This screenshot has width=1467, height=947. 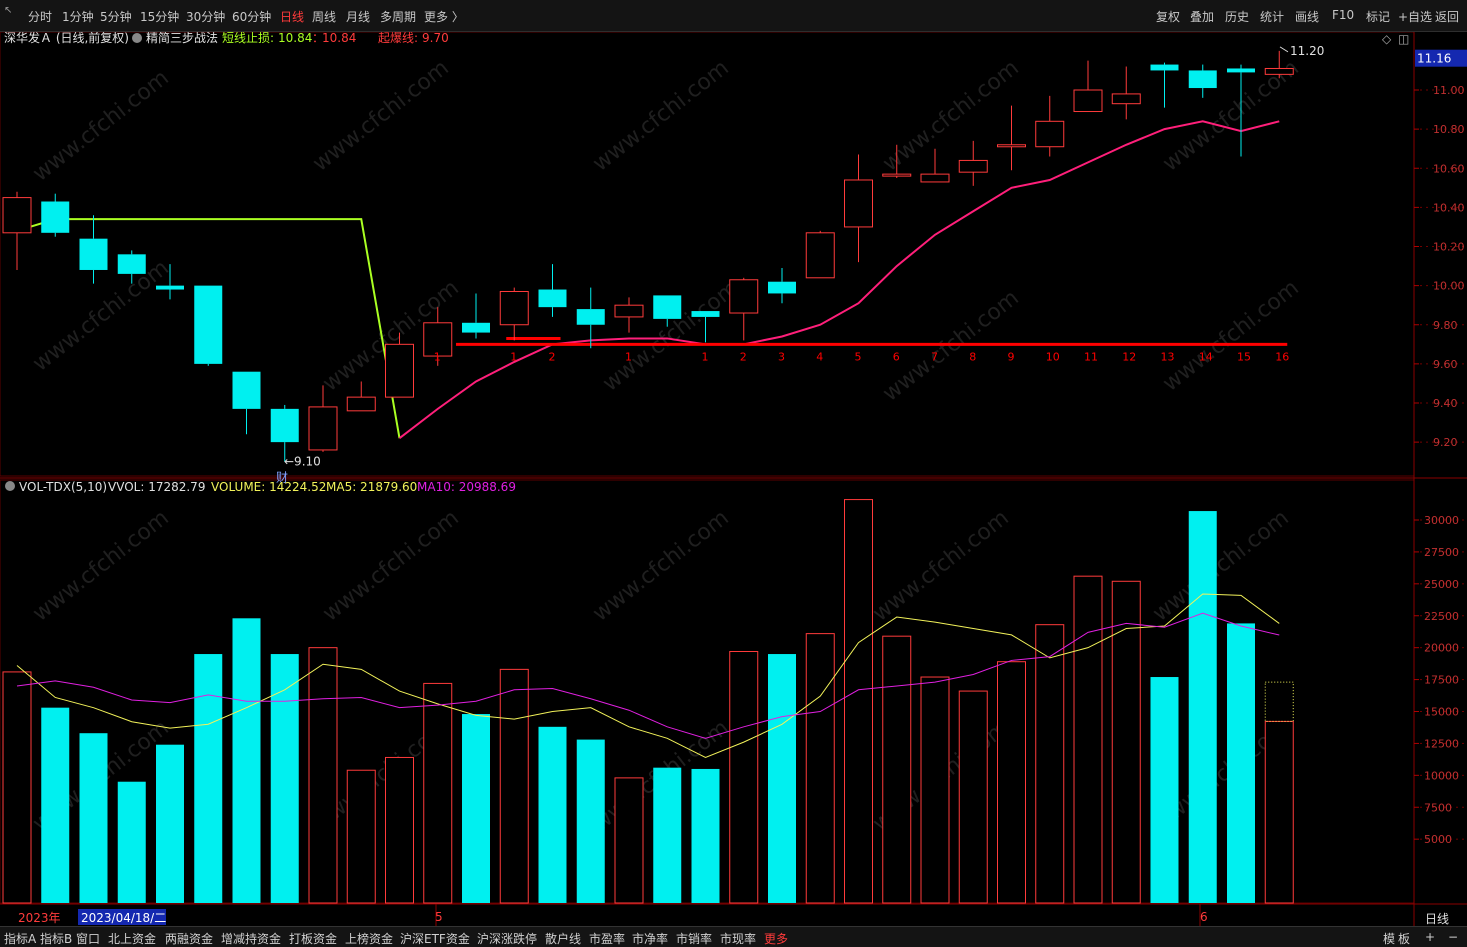 What do you see at coordinates (369, 938) in the screenshot?
I see `bottom-tab: 上榜资金` at bounding box center [369, 938].